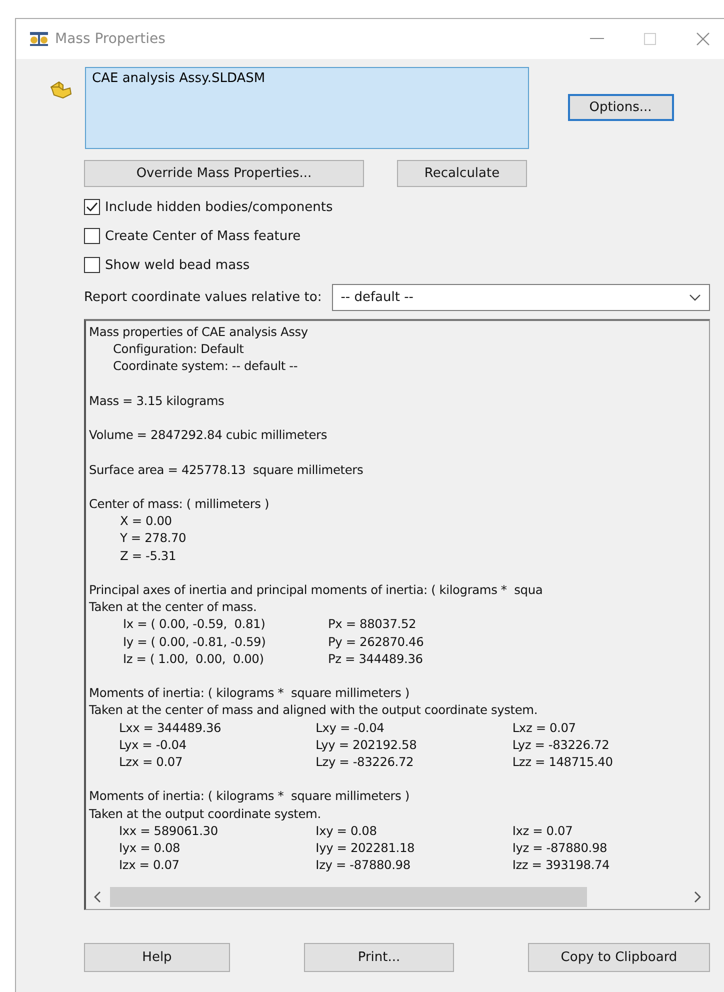  I want to click on scale-icon, so click(39, 39).